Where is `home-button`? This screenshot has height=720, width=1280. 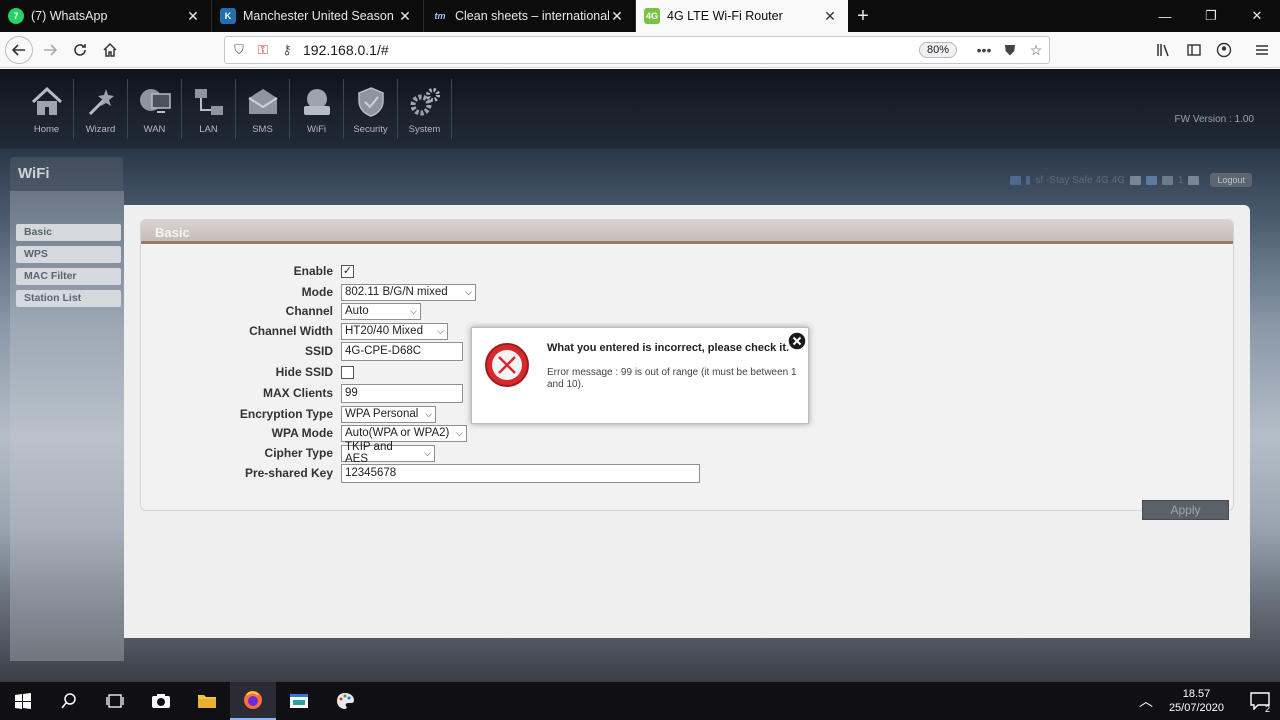
home-button is located at coordinates (110, 50).